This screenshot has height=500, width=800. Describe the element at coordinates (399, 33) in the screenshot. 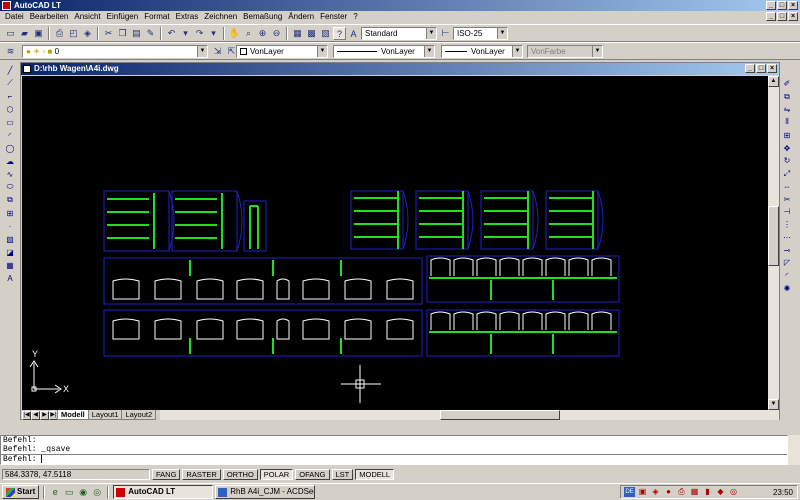

I see `text-style-select: Standard ▼` at that location.